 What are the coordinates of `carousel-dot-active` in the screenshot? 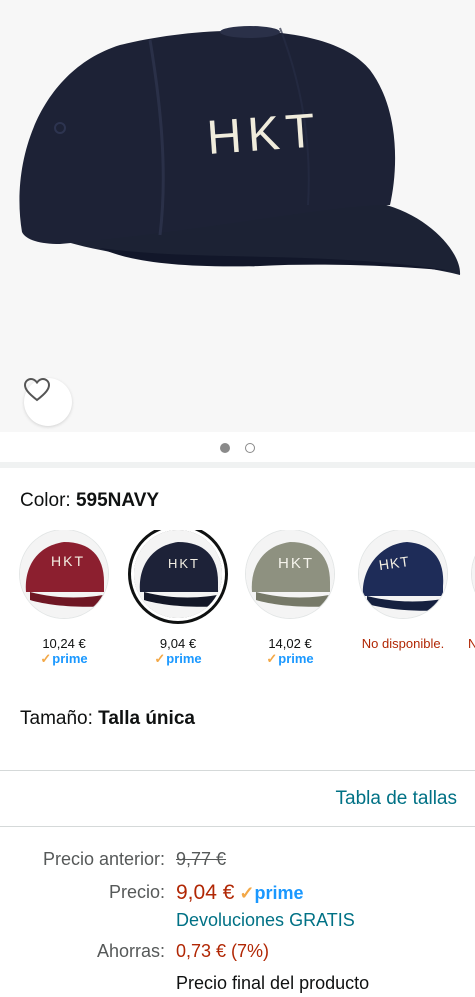 It's located at (225, 448).